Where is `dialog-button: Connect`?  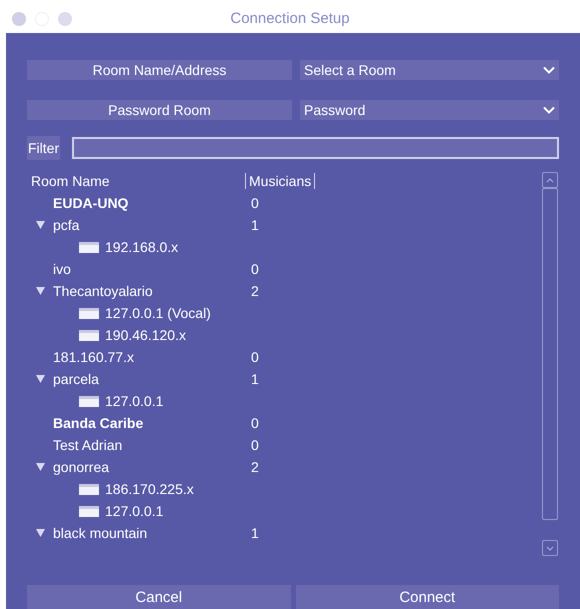
dialog-button: Connect is located at coordinates (427, 597).